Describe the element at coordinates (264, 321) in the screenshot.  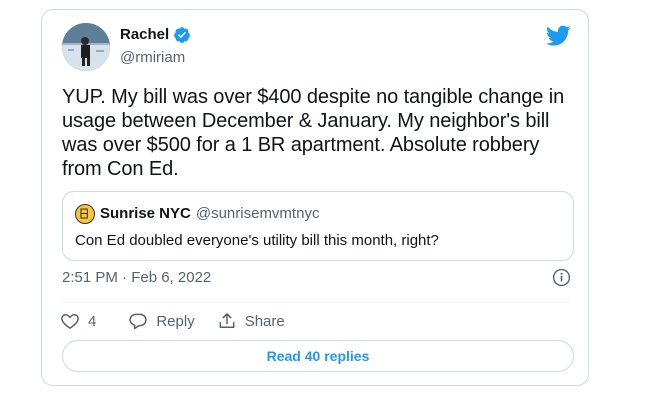
I see `share-label: Share` at that location.